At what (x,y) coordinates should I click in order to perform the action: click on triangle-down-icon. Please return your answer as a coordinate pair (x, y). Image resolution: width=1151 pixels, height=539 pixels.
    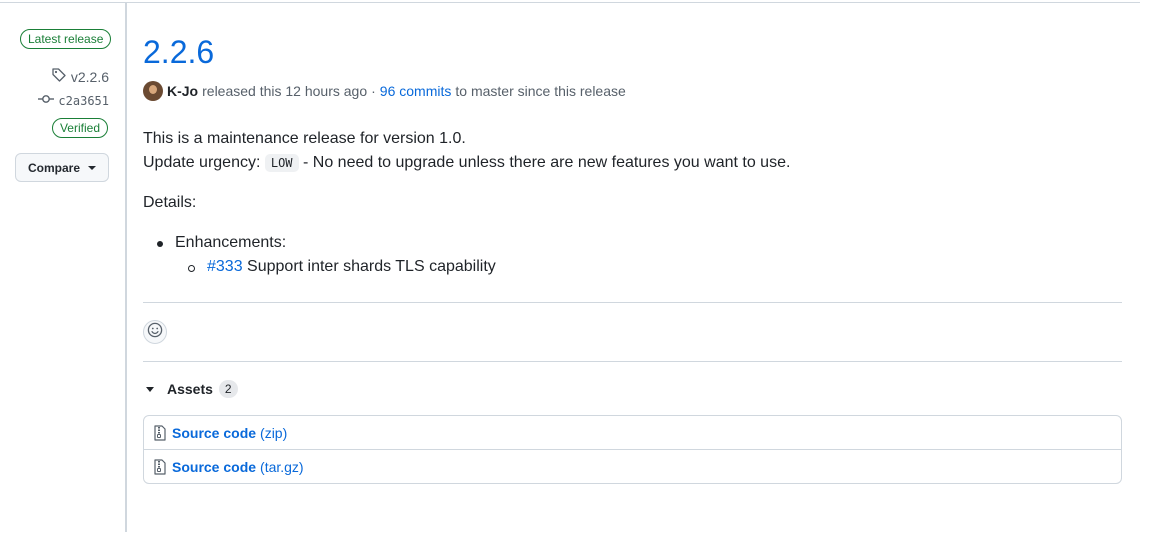
    Looking at the image, I should click on (150, 389).